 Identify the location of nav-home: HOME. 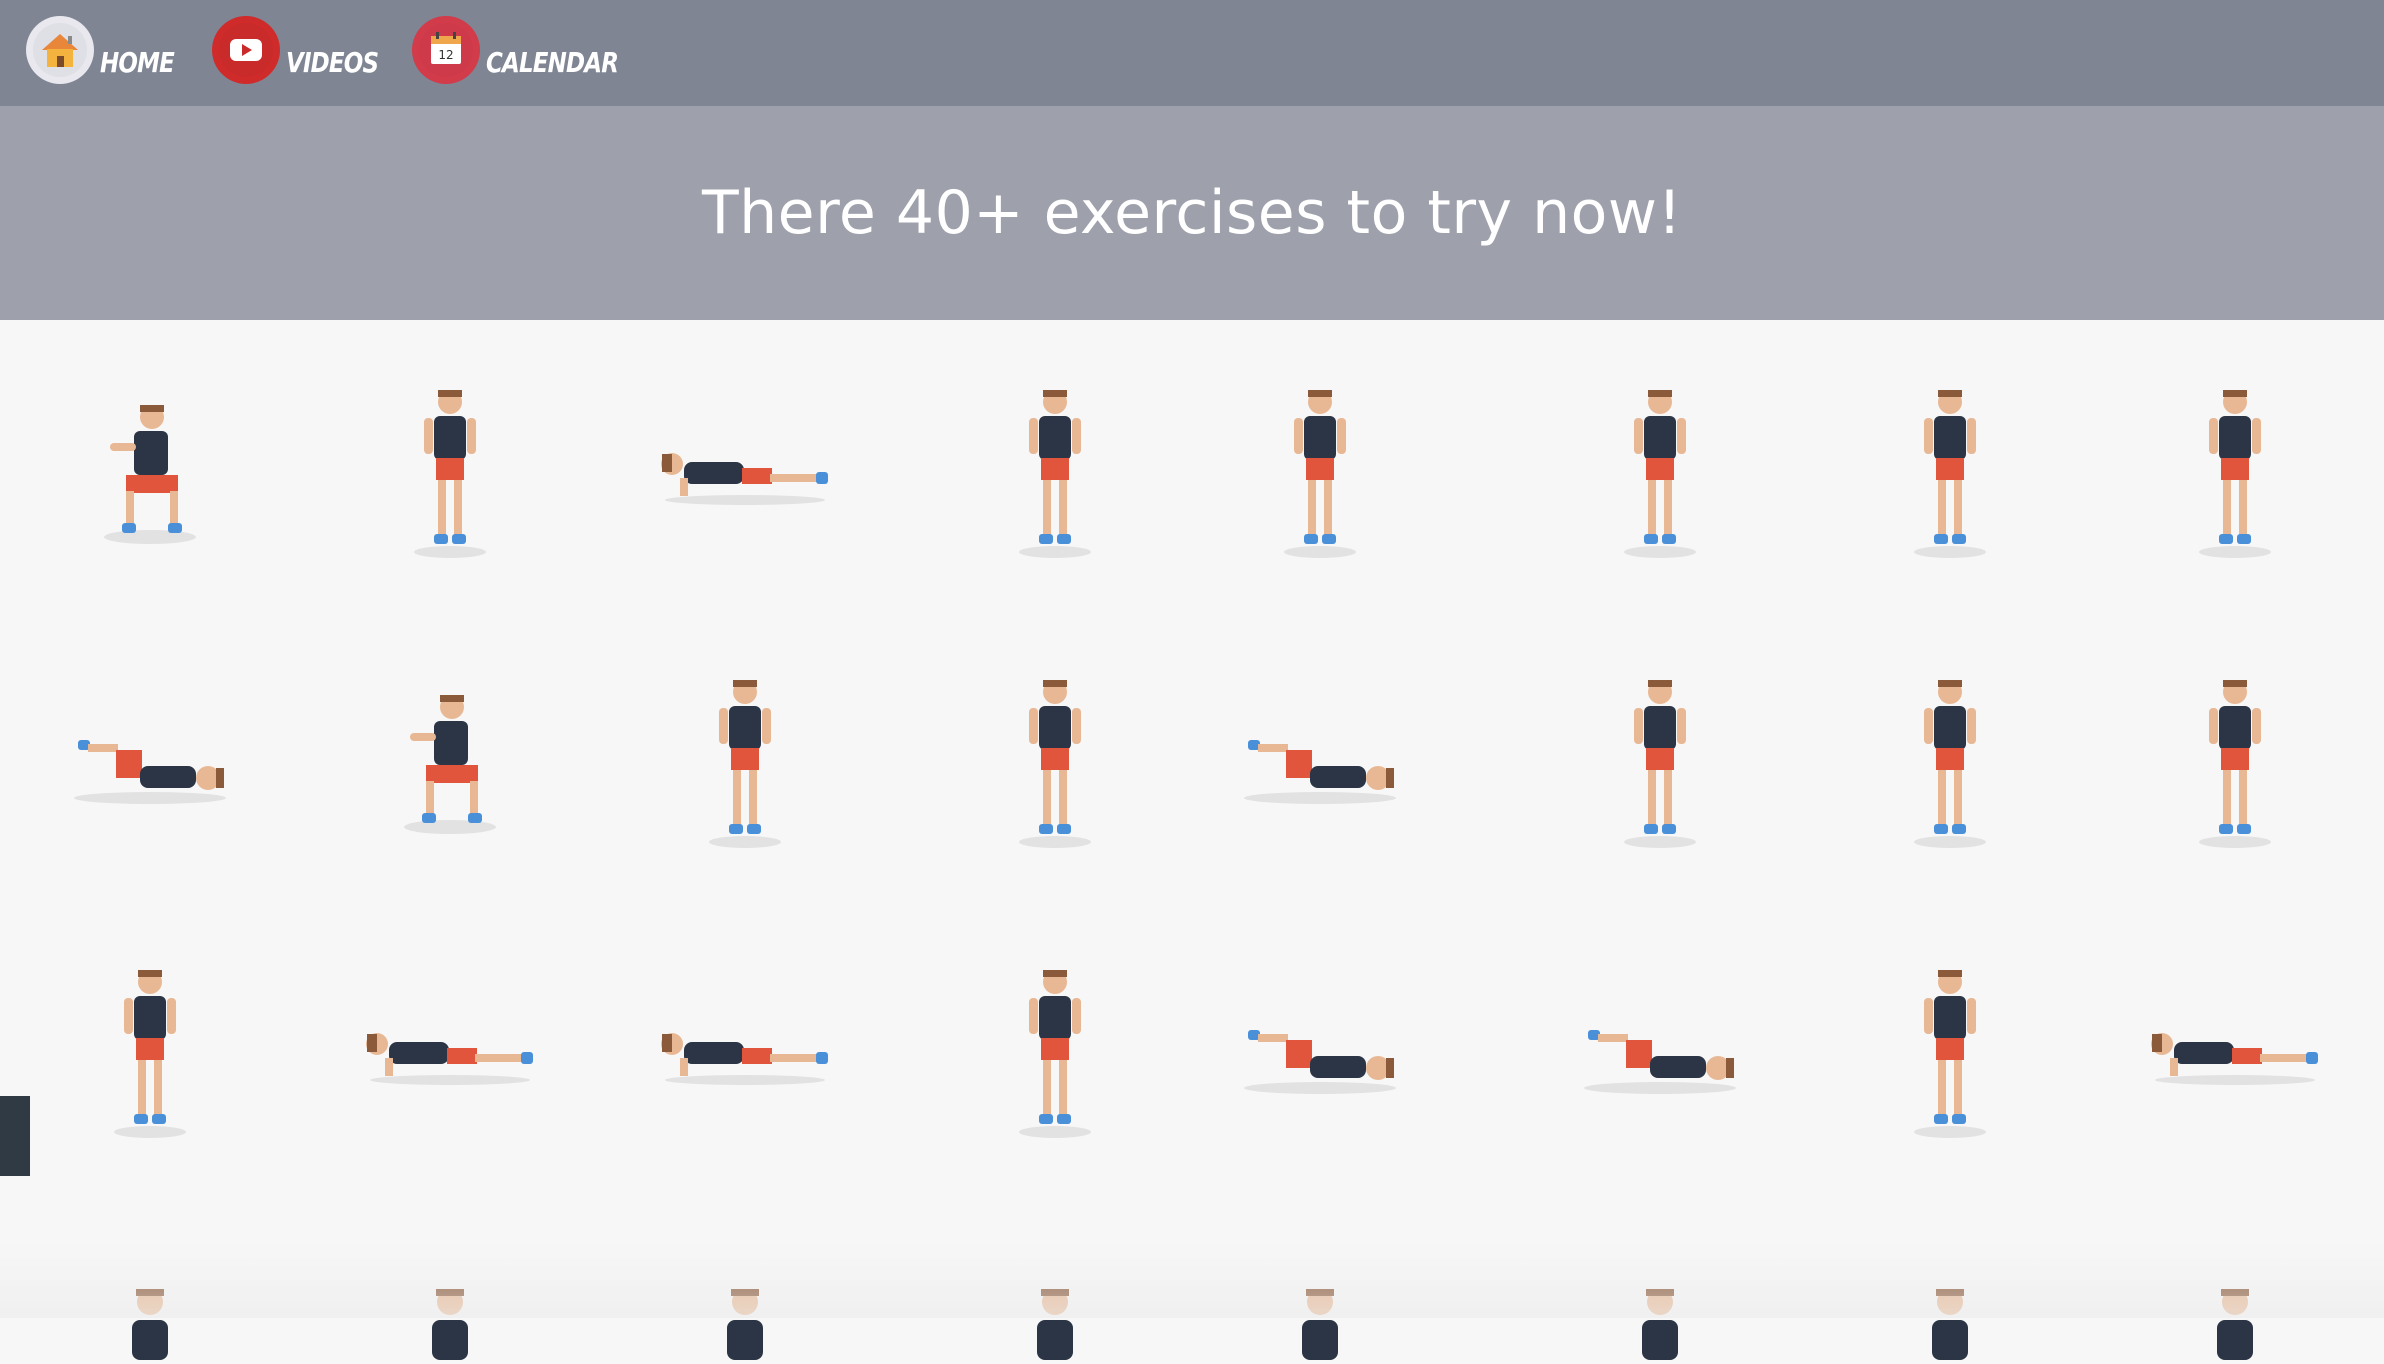
(108, 50).